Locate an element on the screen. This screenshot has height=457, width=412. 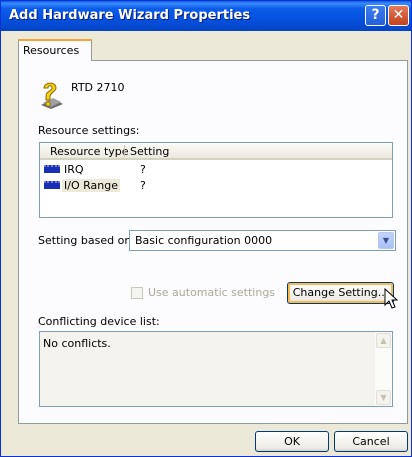
device-name: RTD 2710 is located at coordinates (98, 87).